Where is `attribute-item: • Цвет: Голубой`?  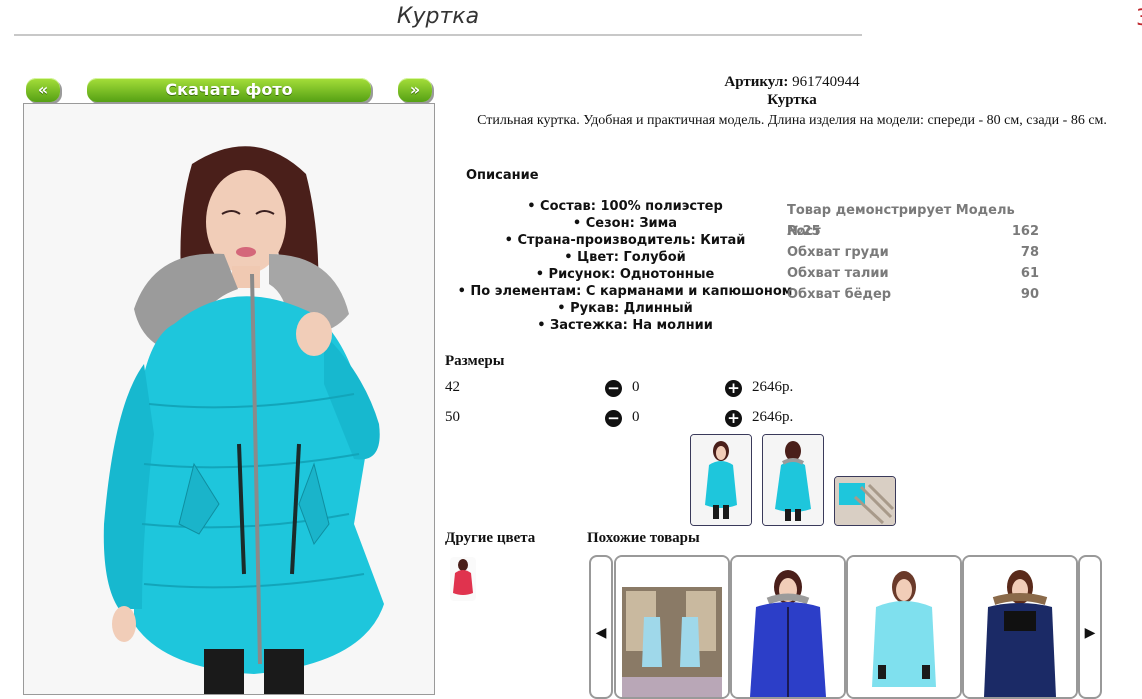
attribute-item: • Цвет: Голубой is located at coordinates (625, 257).